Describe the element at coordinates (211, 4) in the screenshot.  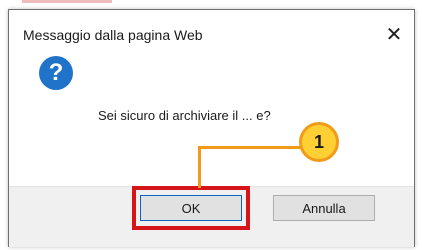
I see `background-page-strip` at that location.